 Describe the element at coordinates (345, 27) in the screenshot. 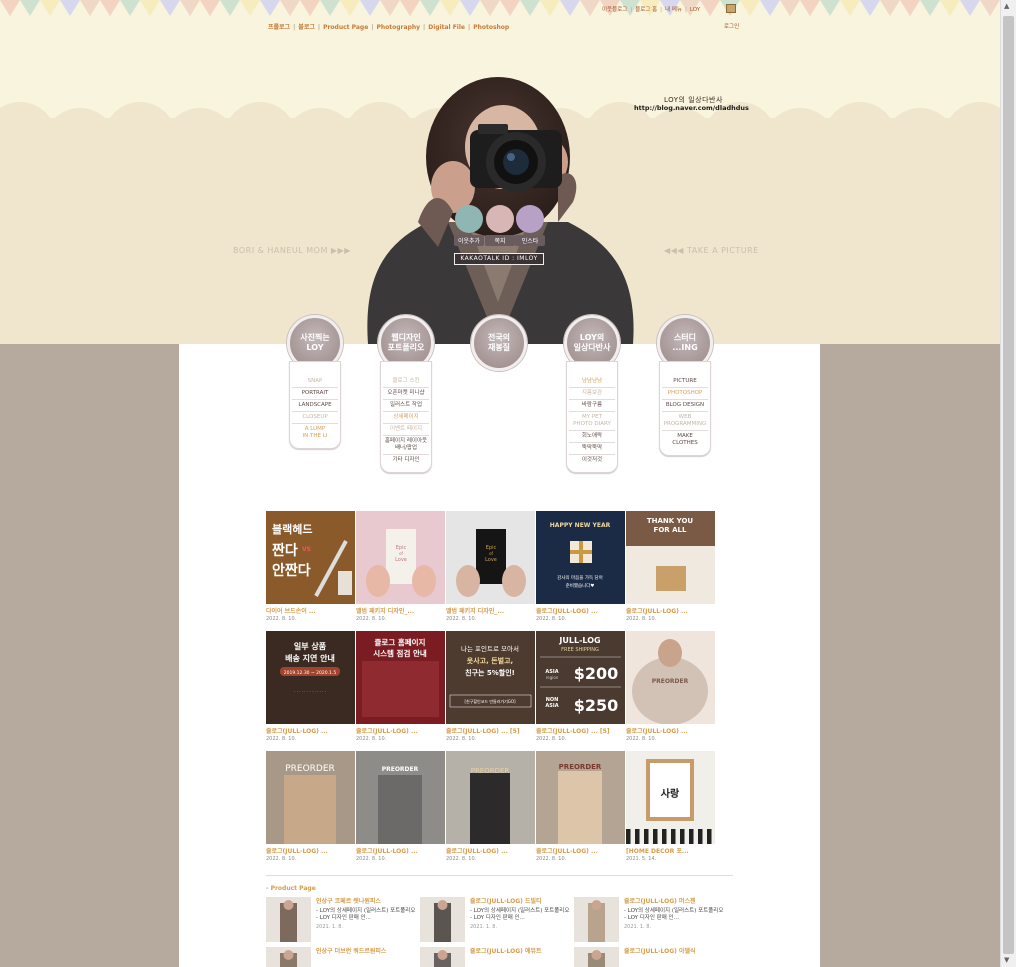

I see `top-nav-link: Product Page` at that location.